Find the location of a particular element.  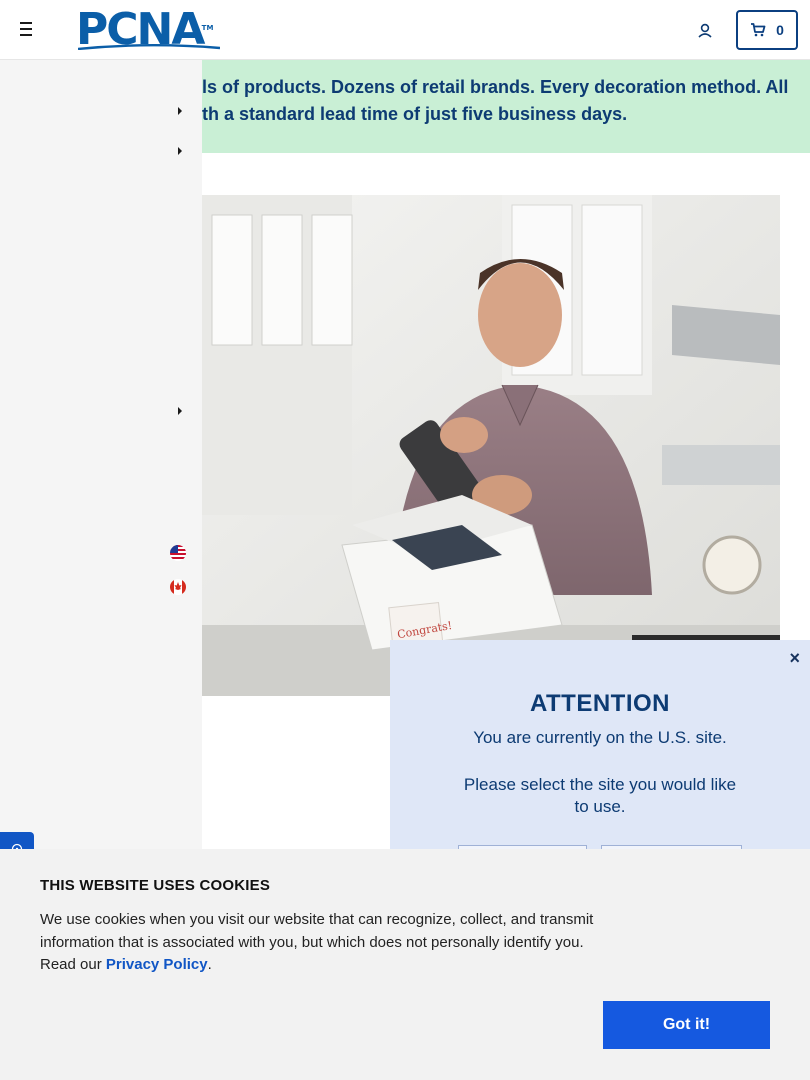

got-it-button: Got it! is located at coordinates (686, 1025).